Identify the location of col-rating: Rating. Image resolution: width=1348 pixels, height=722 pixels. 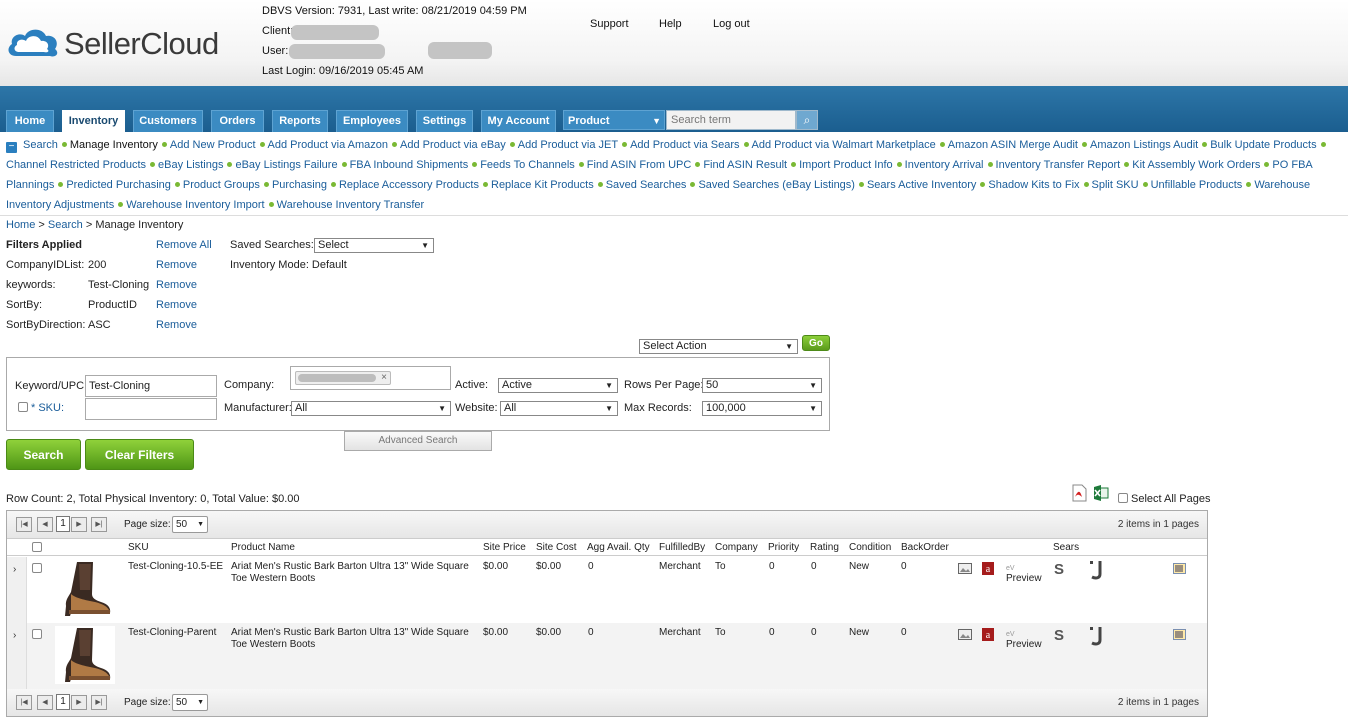
(824, 547).